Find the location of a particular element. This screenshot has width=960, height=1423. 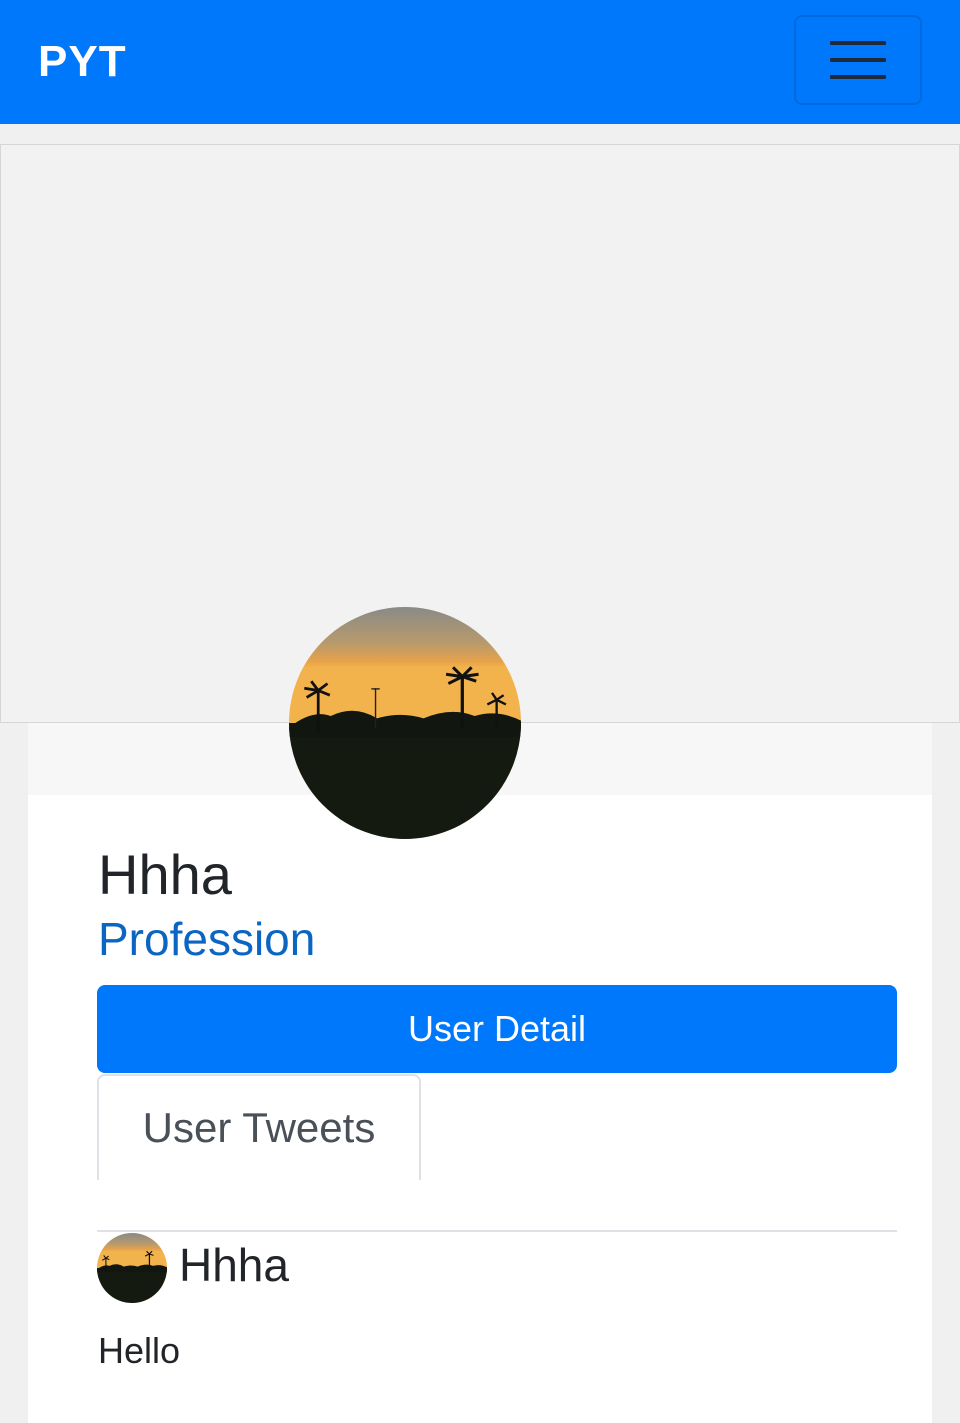

tweet-author-avatar is located at coordinates (132, 1268).